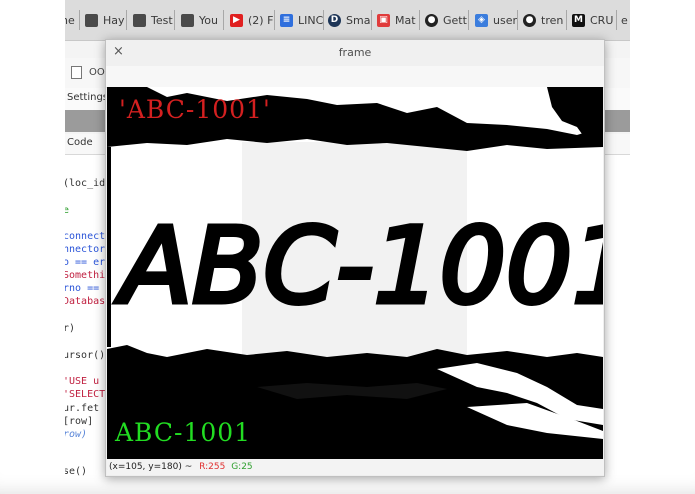 The width and height of the screenshot is (695, 494). I want to click on detected-text-label-red: 'ABC-1001', so click(195, 109).